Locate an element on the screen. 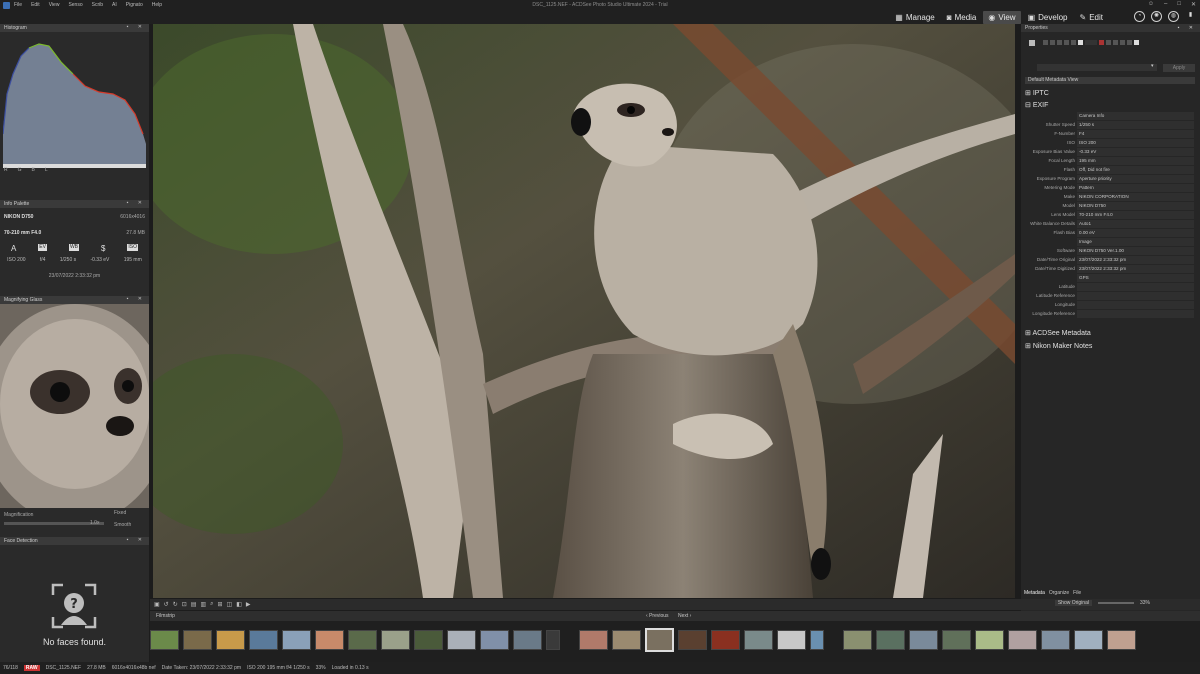 The width and height of the screenshot is (1200, 674). mode-edit: ✎ Edit is located at coordinates (1092, 17).